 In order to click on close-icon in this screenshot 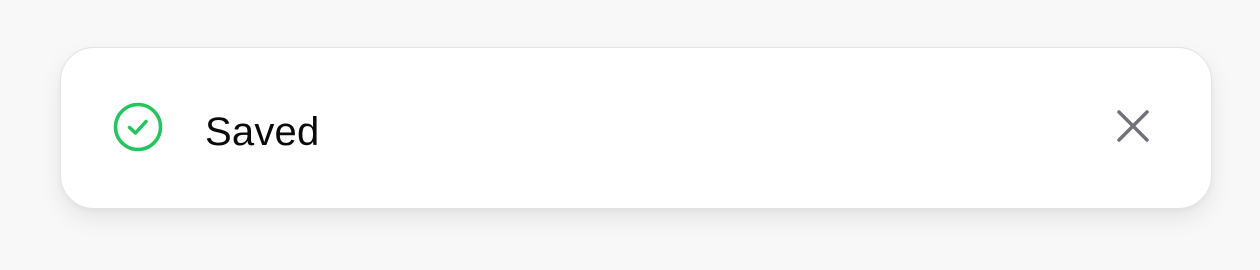, I will do `click(1133, 126)`.